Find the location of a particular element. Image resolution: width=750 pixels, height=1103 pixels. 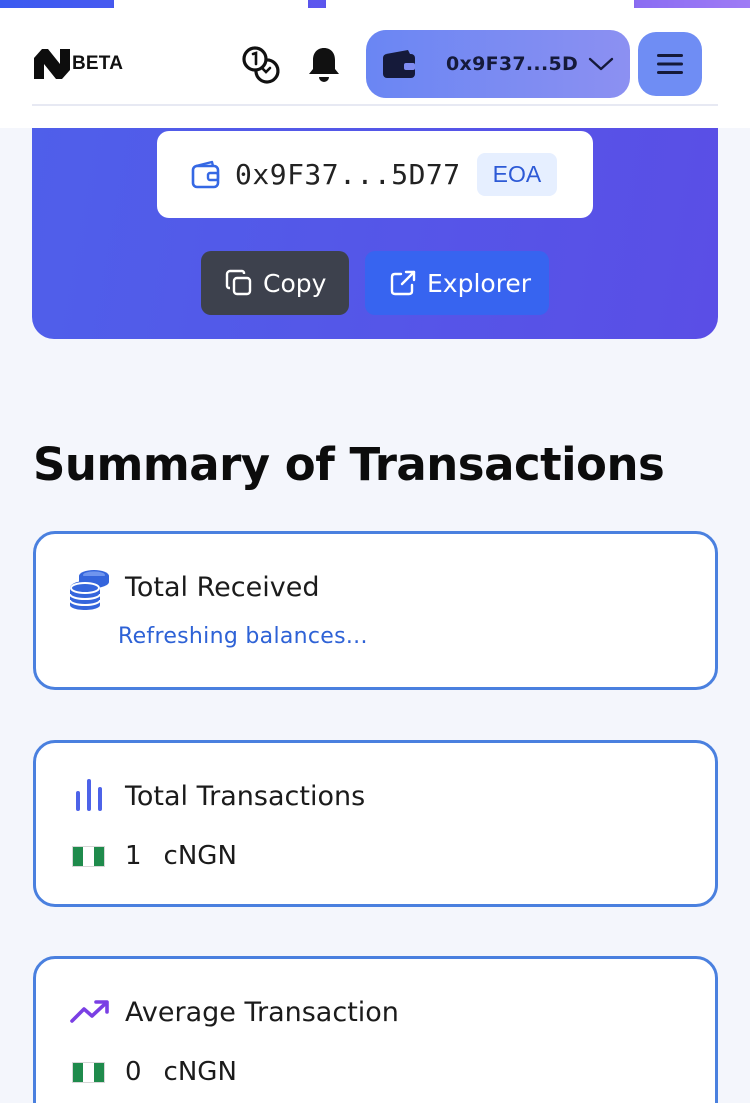

wallet-address-short: 0x9F37...5D is located at coordinates (512, 64).